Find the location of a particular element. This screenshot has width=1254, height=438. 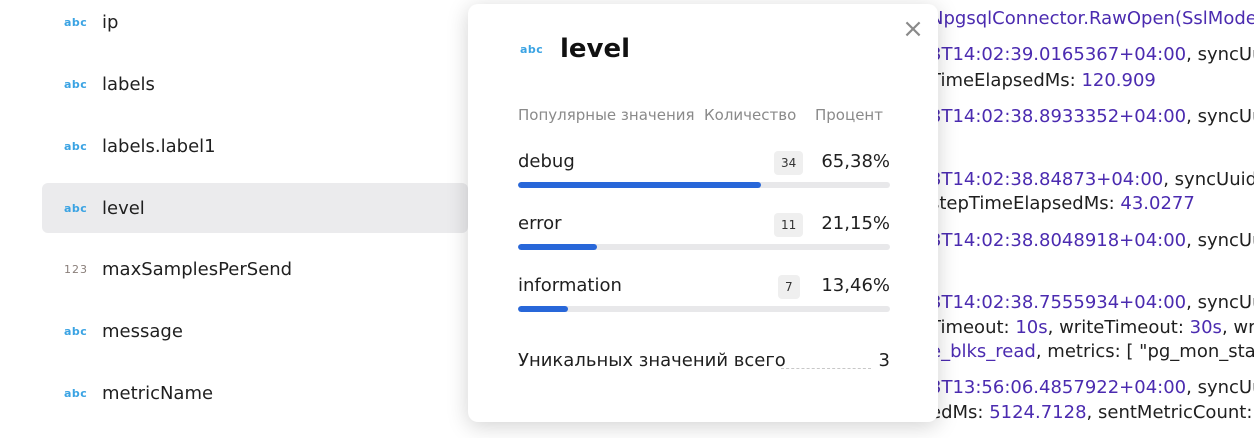

popup-title: level is located at coordinates (595, 49).